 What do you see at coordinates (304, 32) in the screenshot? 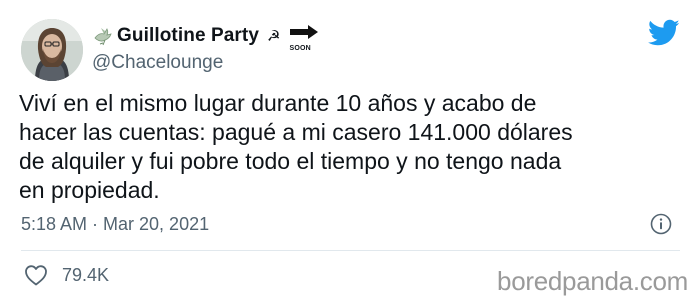
I see `right-arrow-icon` at bounding box center [304, 32].